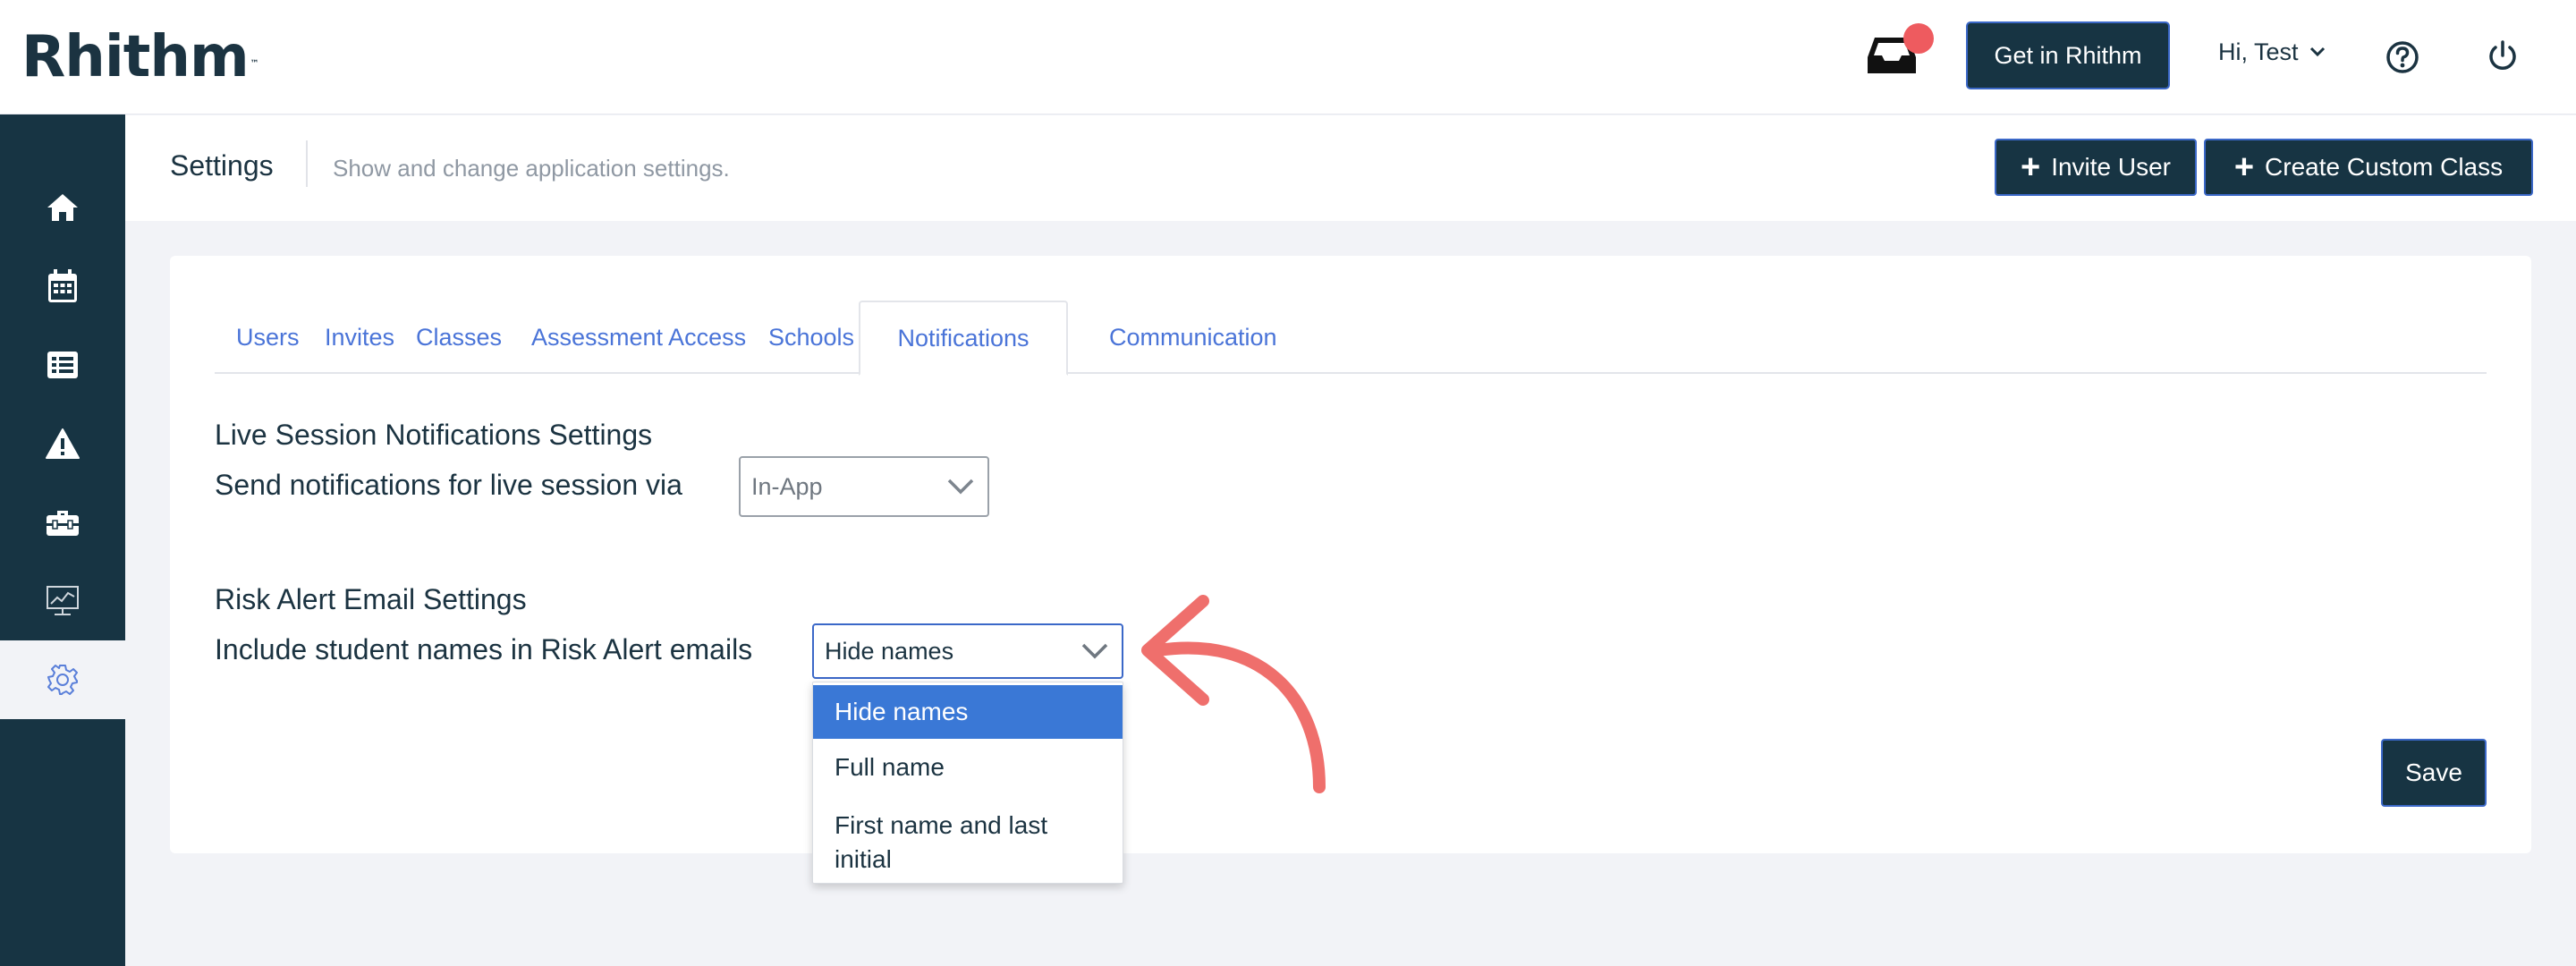 This screenshot has height=966, width=2576. I want to click on user-menu: Hi, Test, so click(2272, 52).